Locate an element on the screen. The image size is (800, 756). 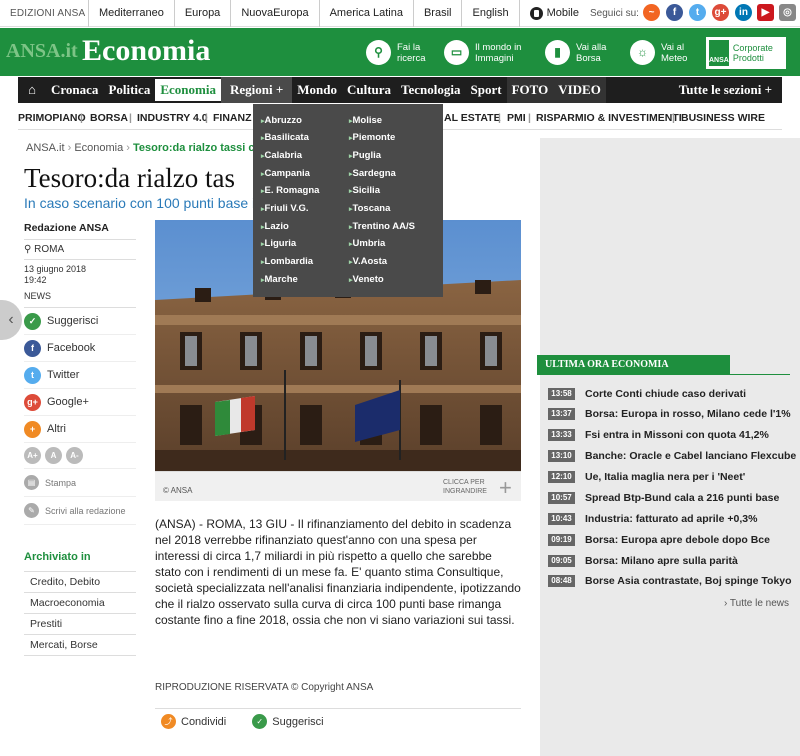
subnav-primopiano: PRIMOPIANO is located at coordinates (52, 118).